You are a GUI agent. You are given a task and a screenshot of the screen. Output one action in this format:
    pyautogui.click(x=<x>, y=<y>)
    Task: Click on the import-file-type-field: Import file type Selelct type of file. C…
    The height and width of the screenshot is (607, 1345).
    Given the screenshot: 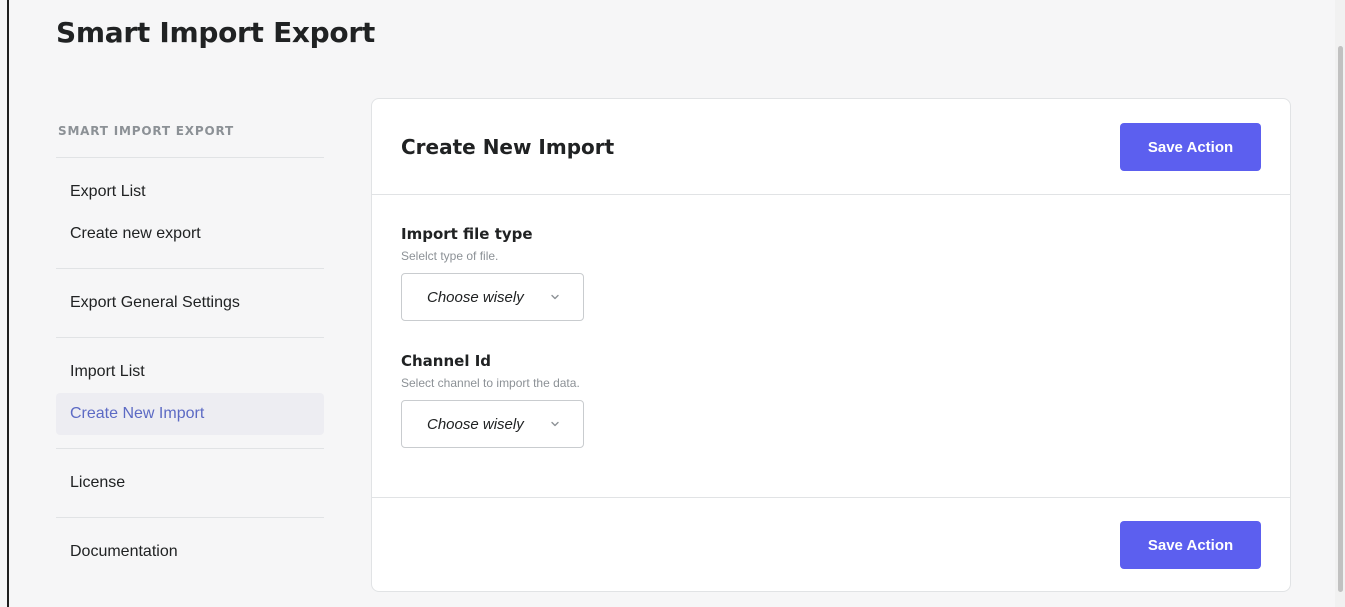 What is the action you would take?
    pyautogui.click(x=492, y=273)
    